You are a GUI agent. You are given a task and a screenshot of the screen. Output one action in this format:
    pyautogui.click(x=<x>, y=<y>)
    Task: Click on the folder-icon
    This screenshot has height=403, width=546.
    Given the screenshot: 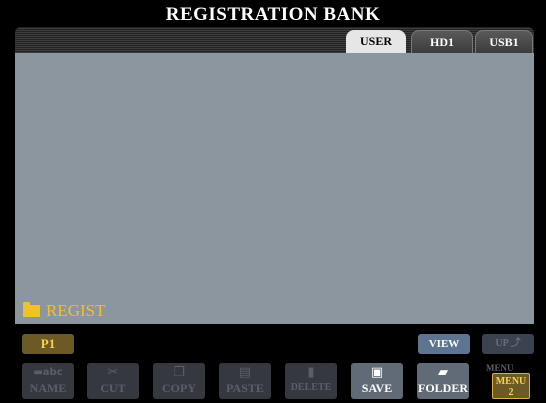 What is the action you would take?
    pyautogui.click(x=31, y=309)
    